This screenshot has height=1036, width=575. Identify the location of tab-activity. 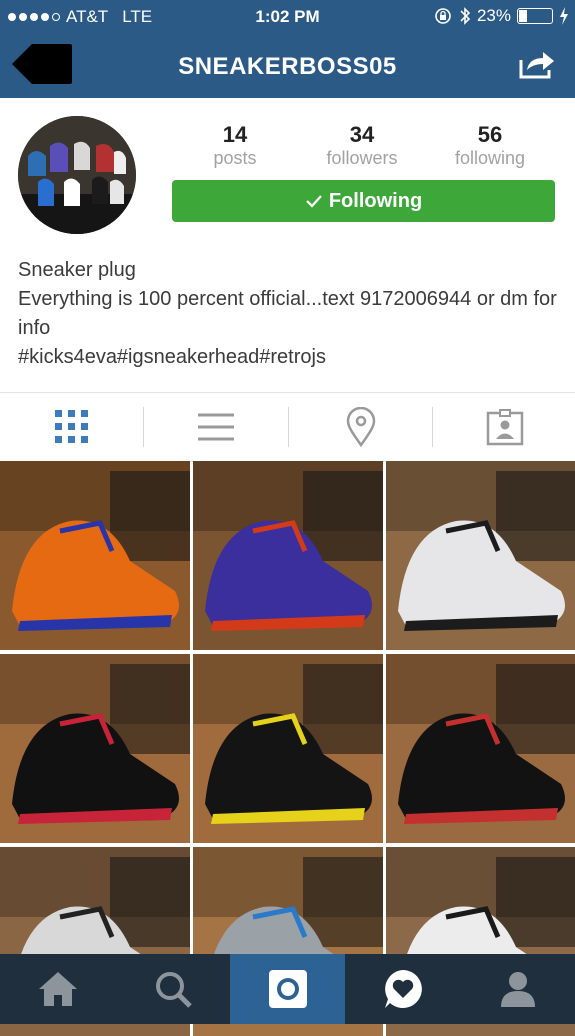
(402, 989).